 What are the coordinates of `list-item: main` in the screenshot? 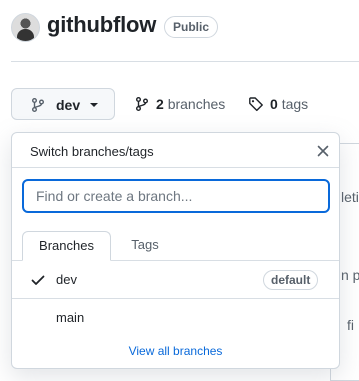 It's located at (175, 317).